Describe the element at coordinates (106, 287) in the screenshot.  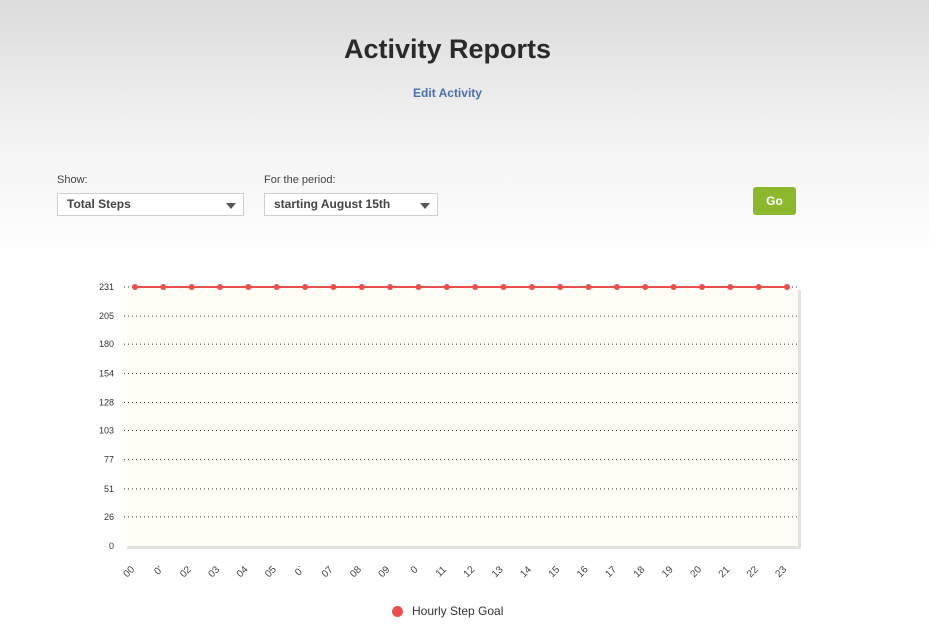
I see `y-tick-label: 231` at that location.